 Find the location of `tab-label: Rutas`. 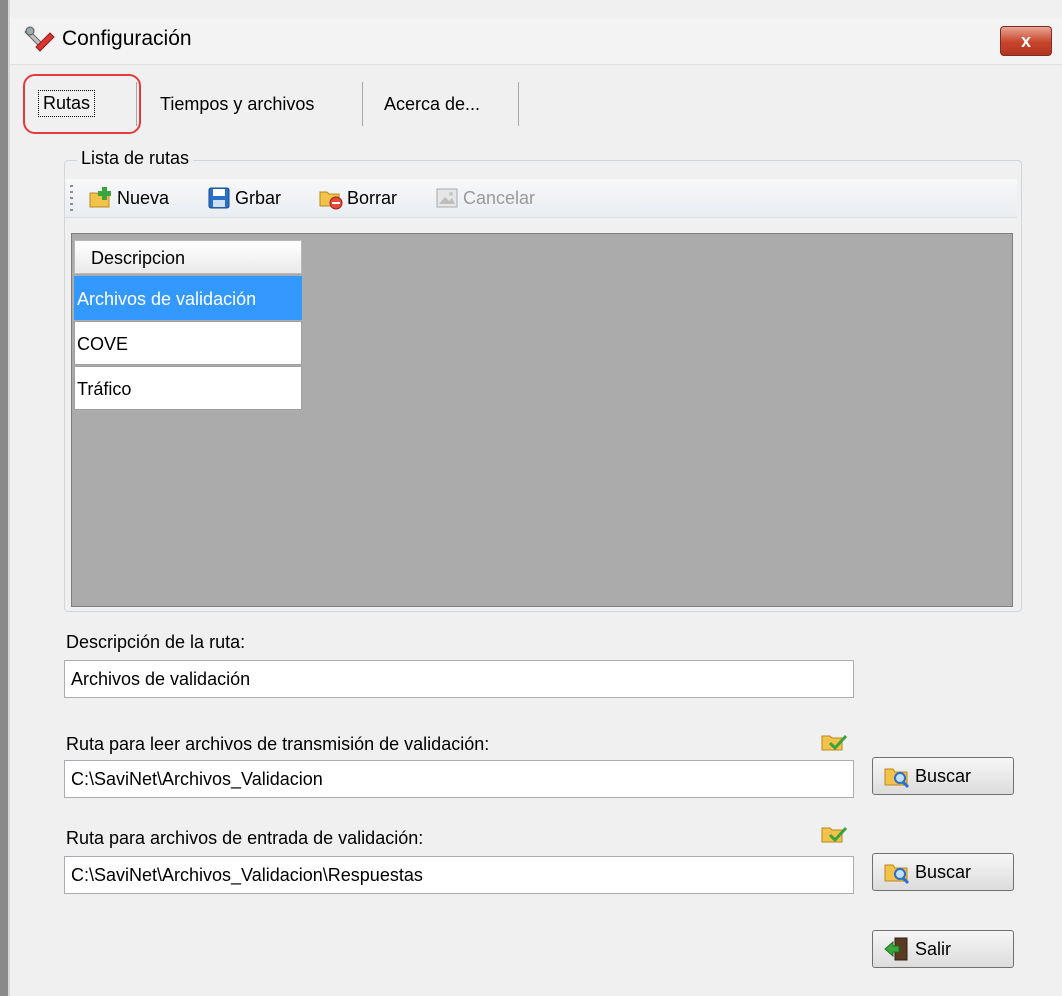

tab-label: Rutas is located at coordinates (67, 103).